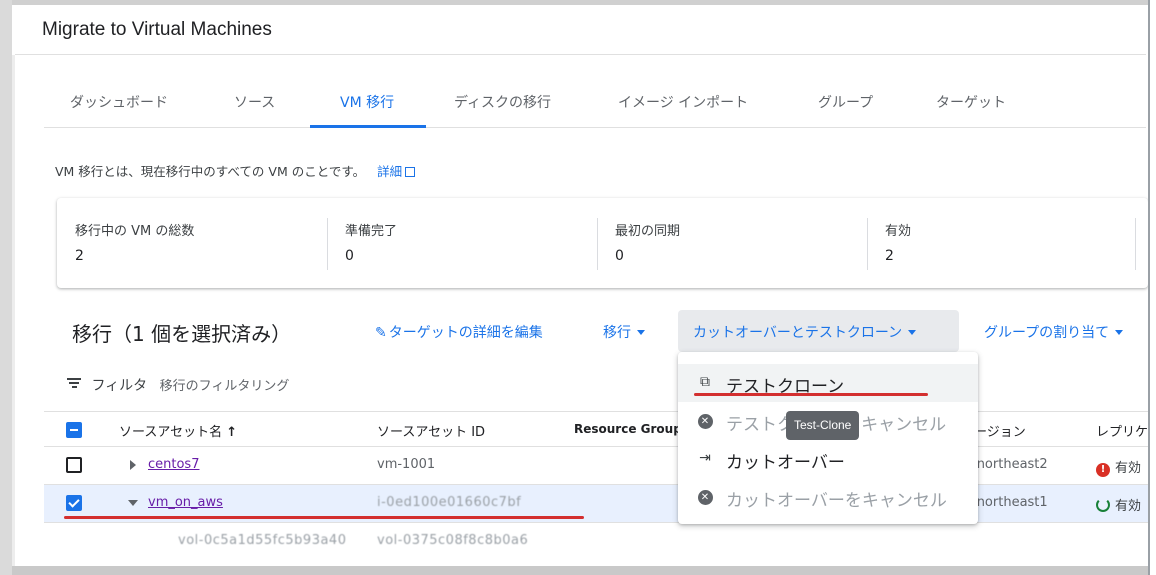 The image size is (1156, 575). I want to click on highlight-underline-row, so click(324, 517).